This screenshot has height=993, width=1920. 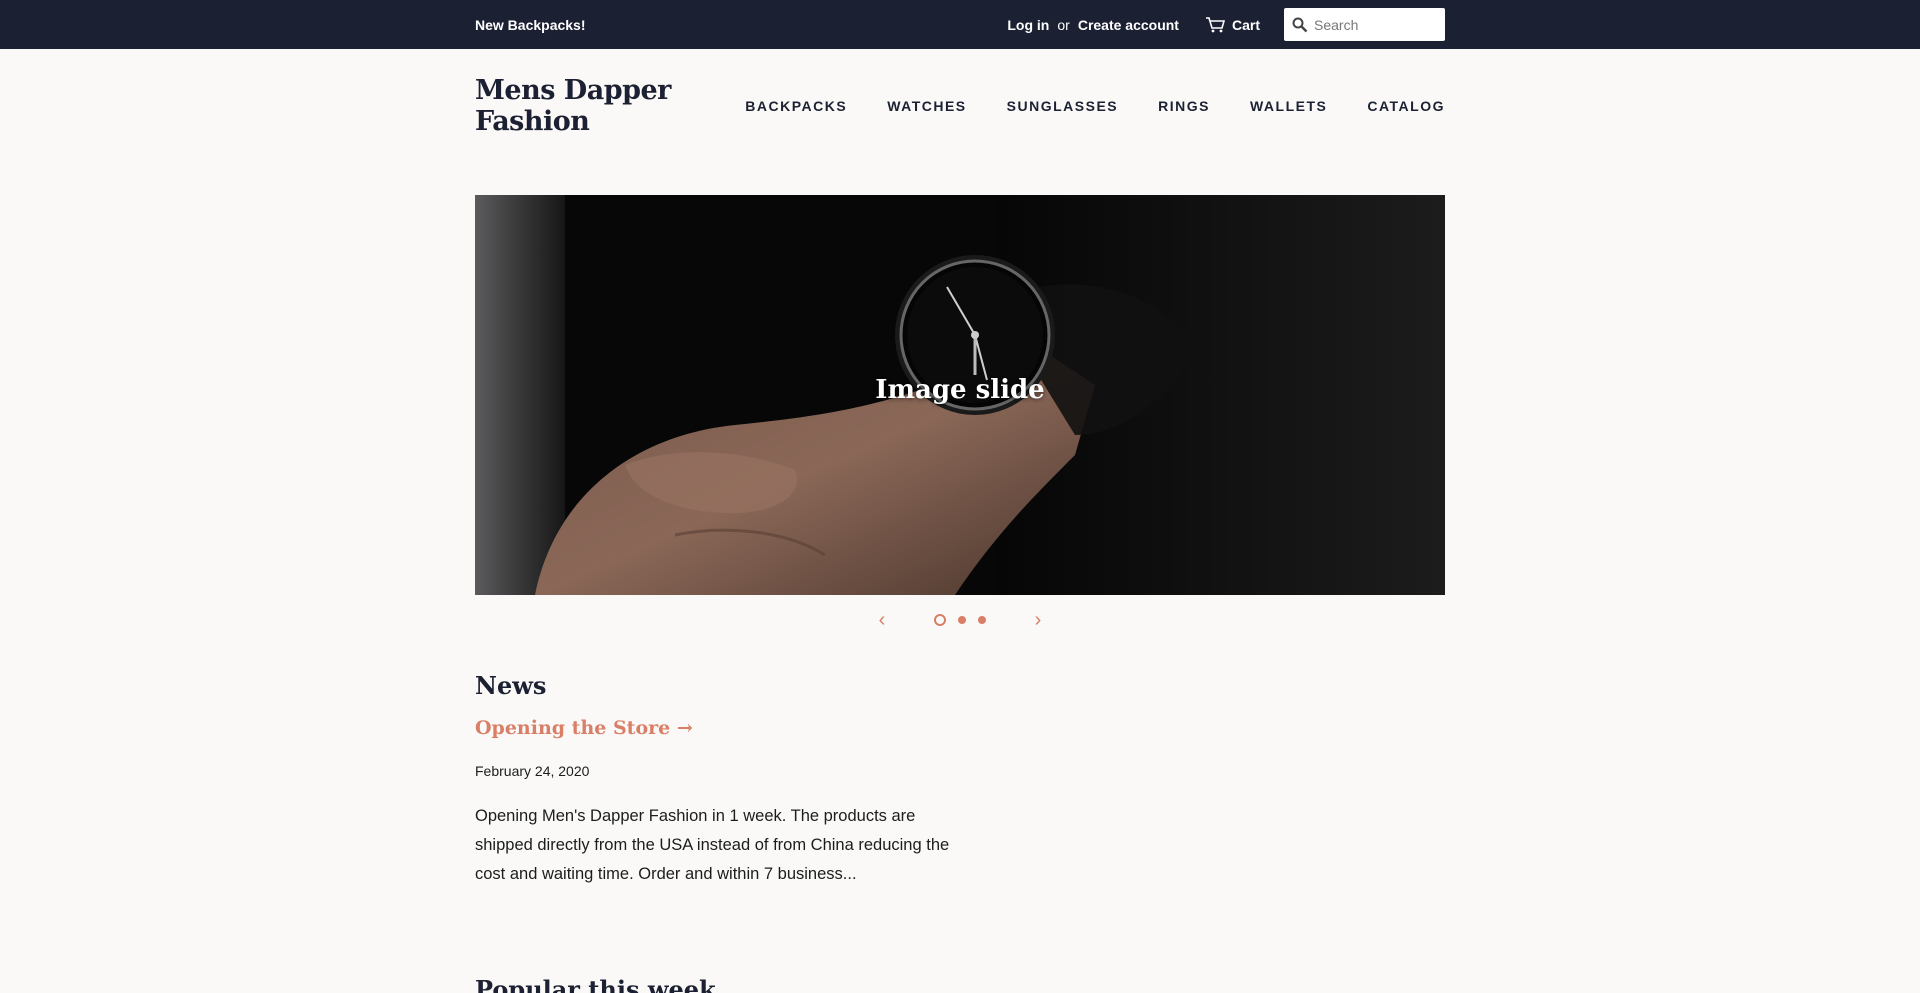 I want to click on search-box, so click(x=1364, y=24).